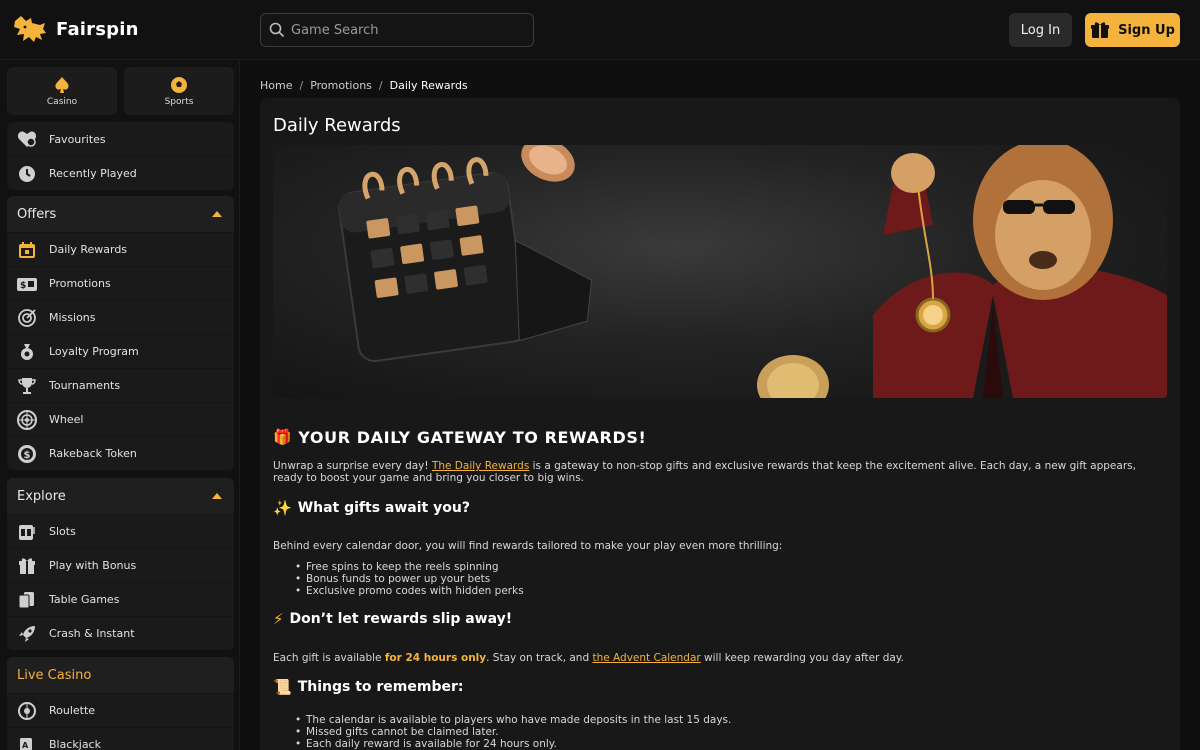 The image size is (1200, 750). Describe the element at coordinates (27, 419) in the screenshot. I see `wheel-icon` at that location.